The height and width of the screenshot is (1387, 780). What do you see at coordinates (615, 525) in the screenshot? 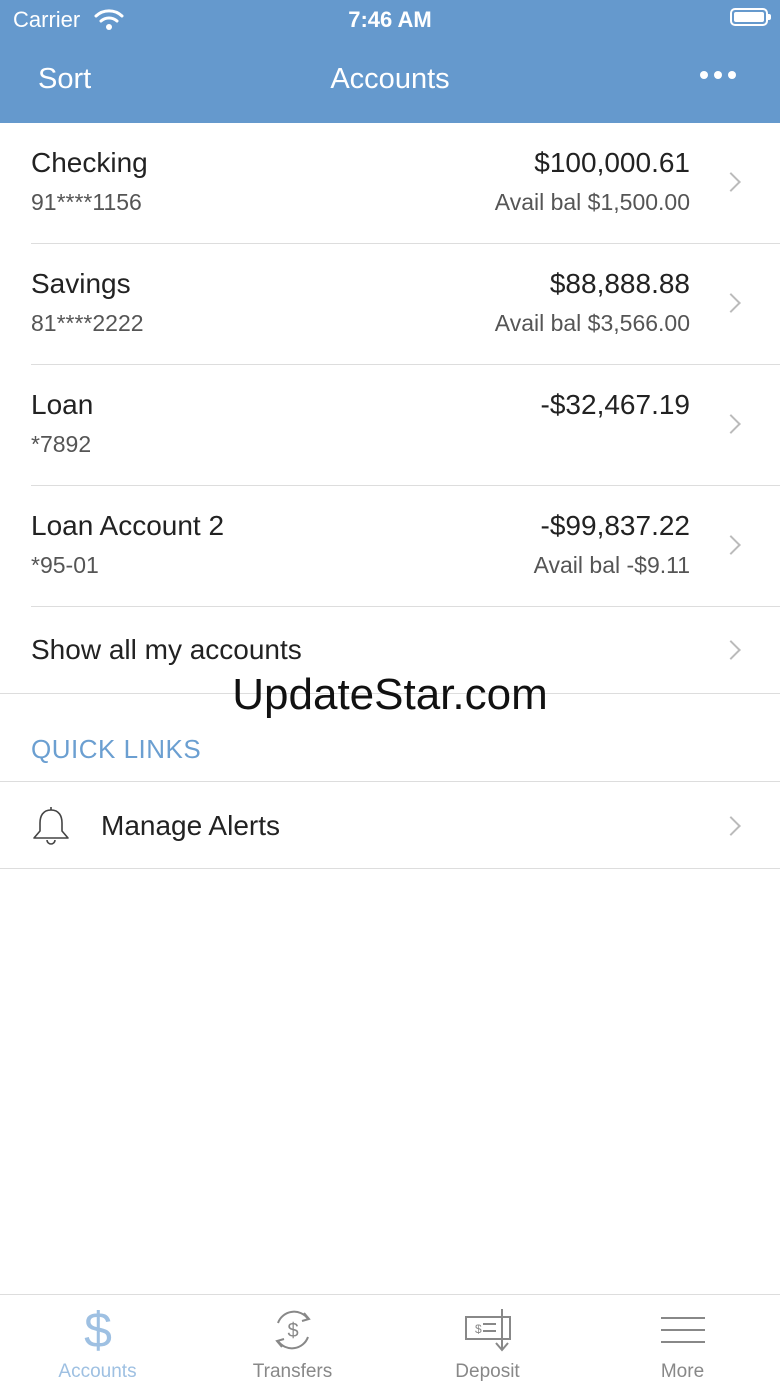
I see `account-balance: -$99,837.22` at bounding box center [615, 525].